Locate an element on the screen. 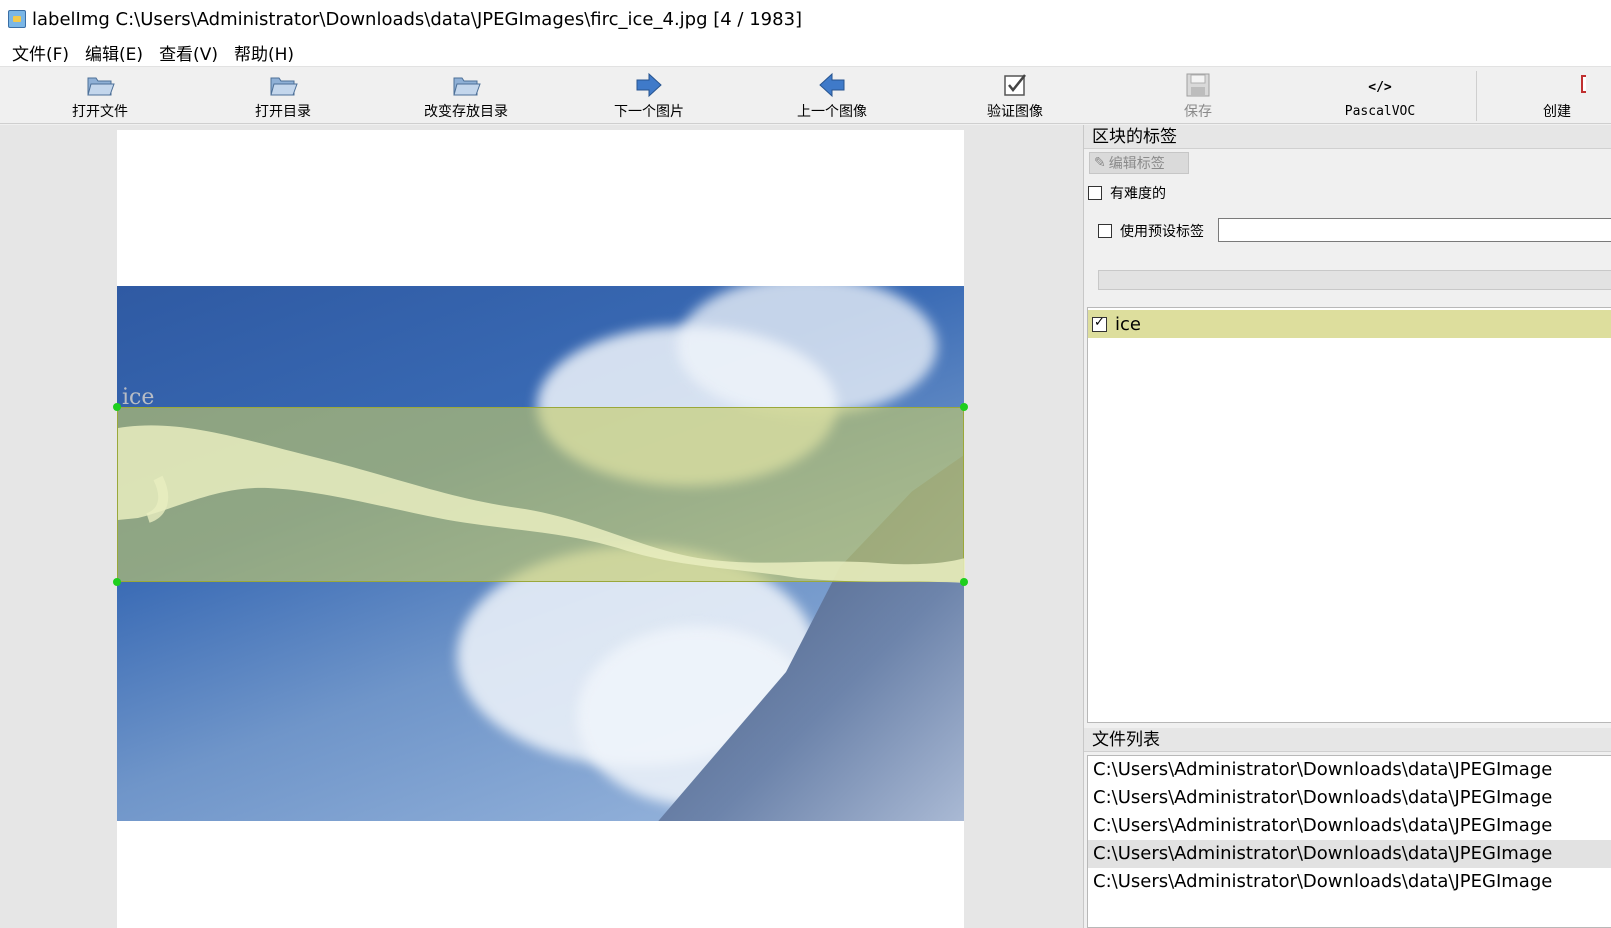 The height and width of the screenshot is (928, 1611). open-file-label: 打开文件 is located at coordinates (100, 112).